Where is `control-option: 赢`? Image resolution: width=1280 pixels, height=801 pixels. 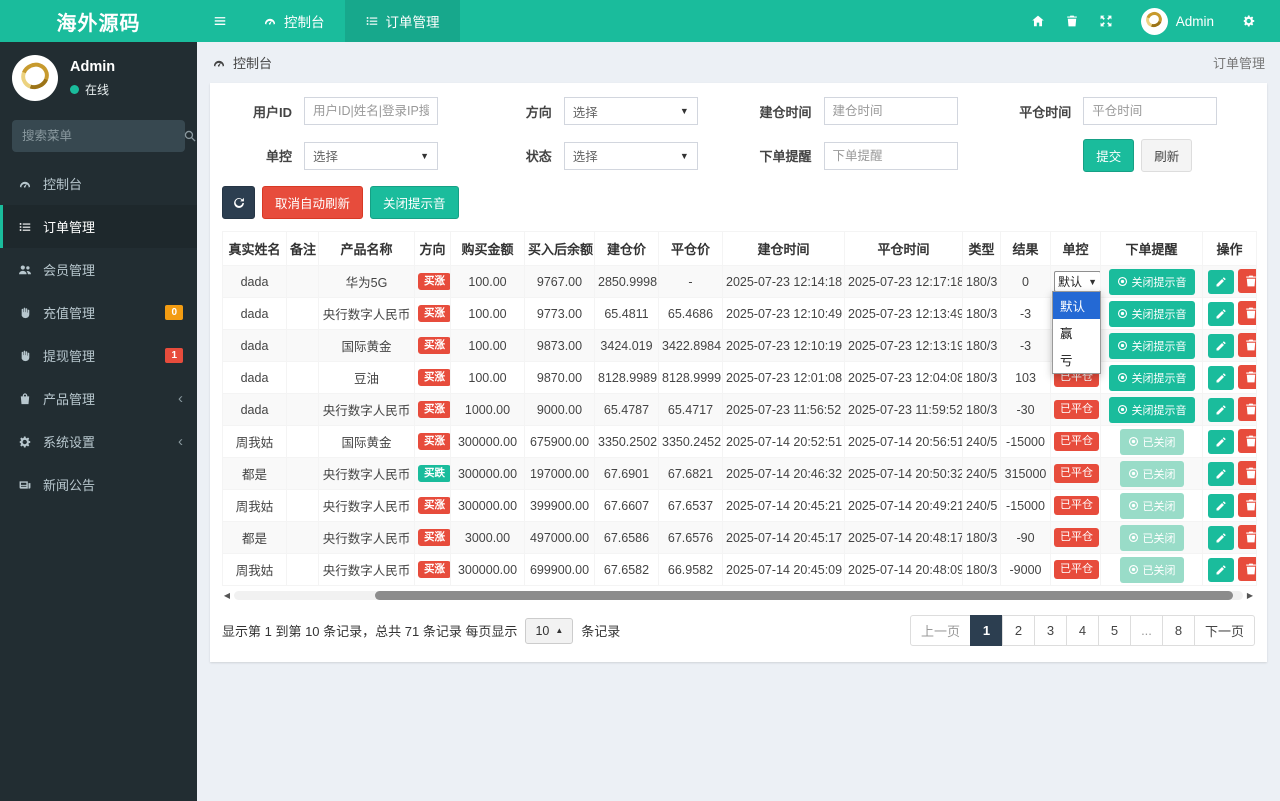
control-option: 赢 is located at coordinates (1076, 332).